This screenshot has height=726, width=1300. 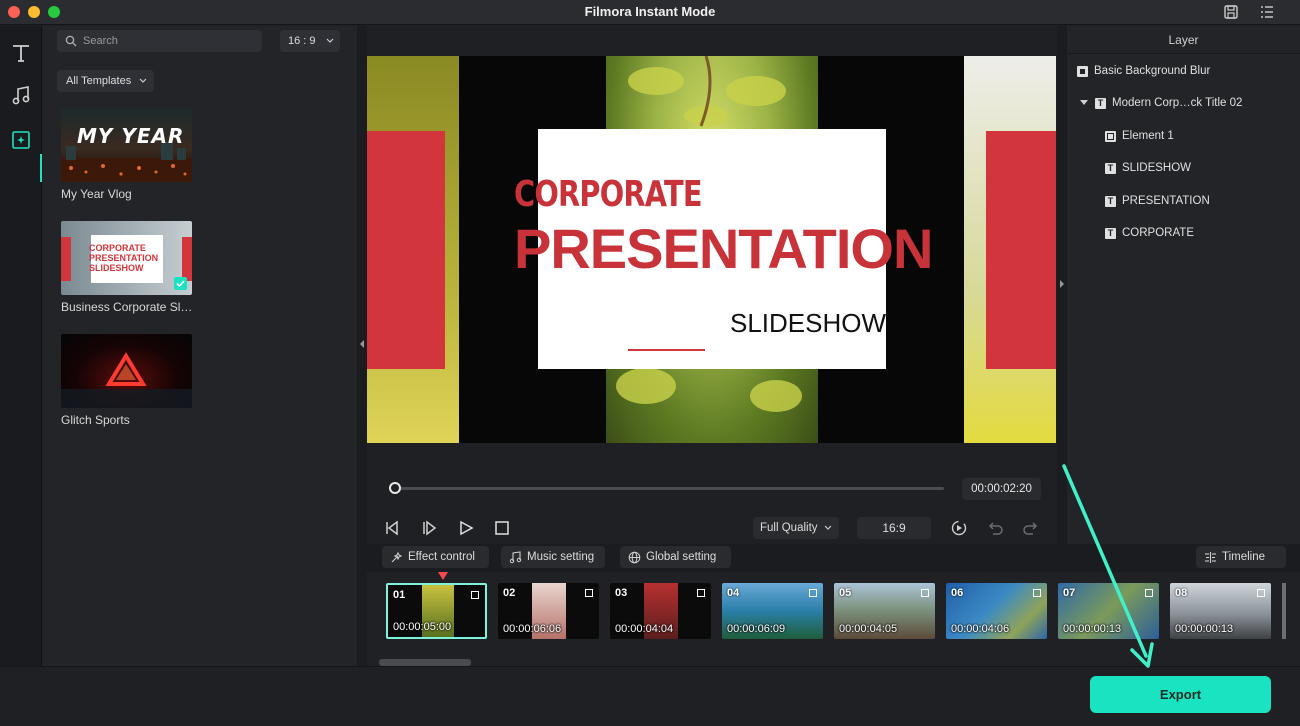 I want to click on undo-icon, so click(x=995, y=528).